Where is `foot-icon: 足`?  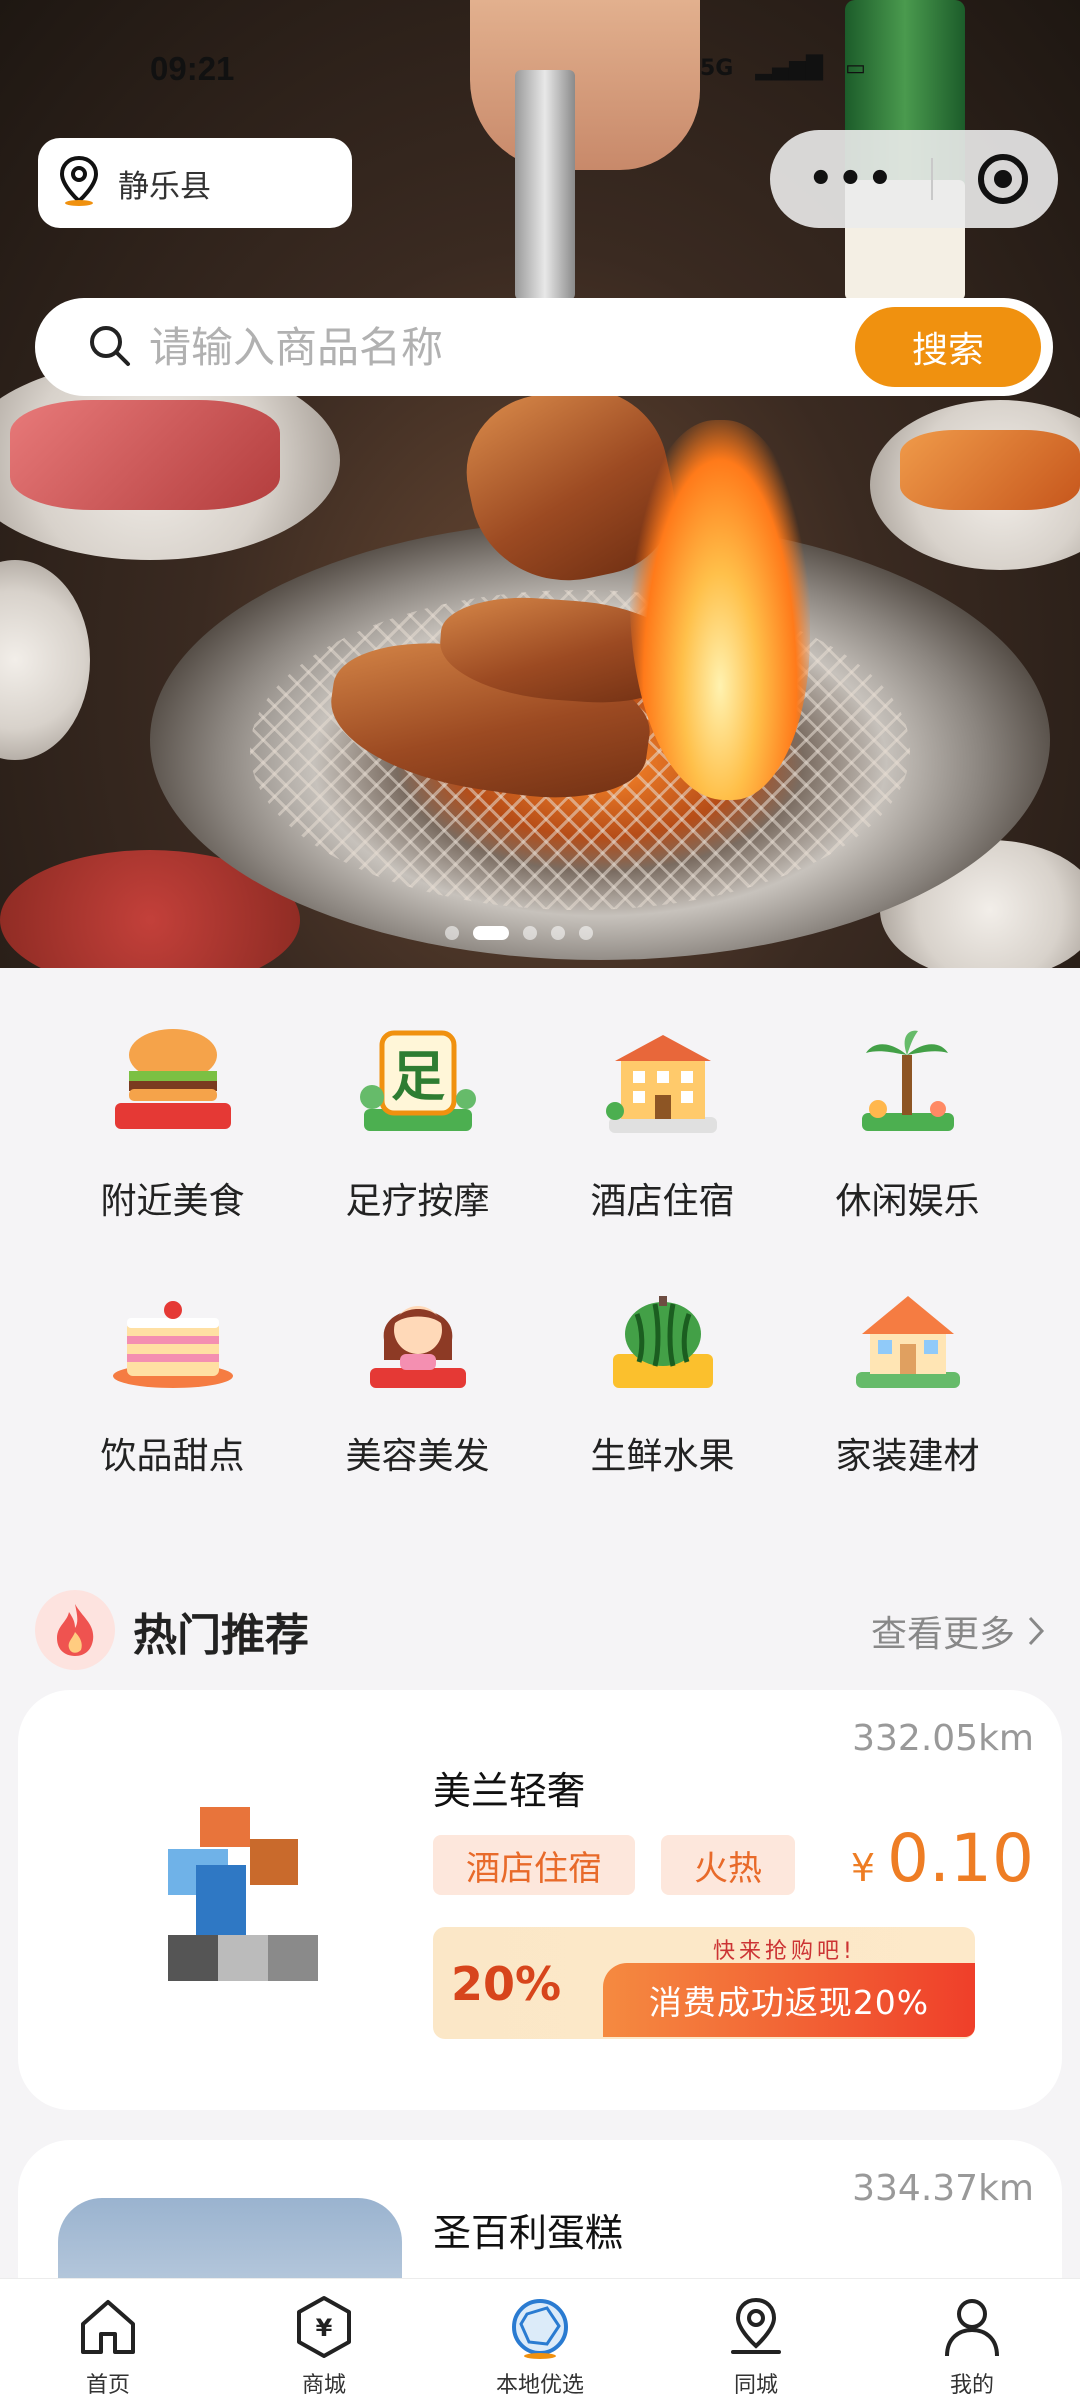
foot-icon: 足 is located at coordinates (418, 1085).